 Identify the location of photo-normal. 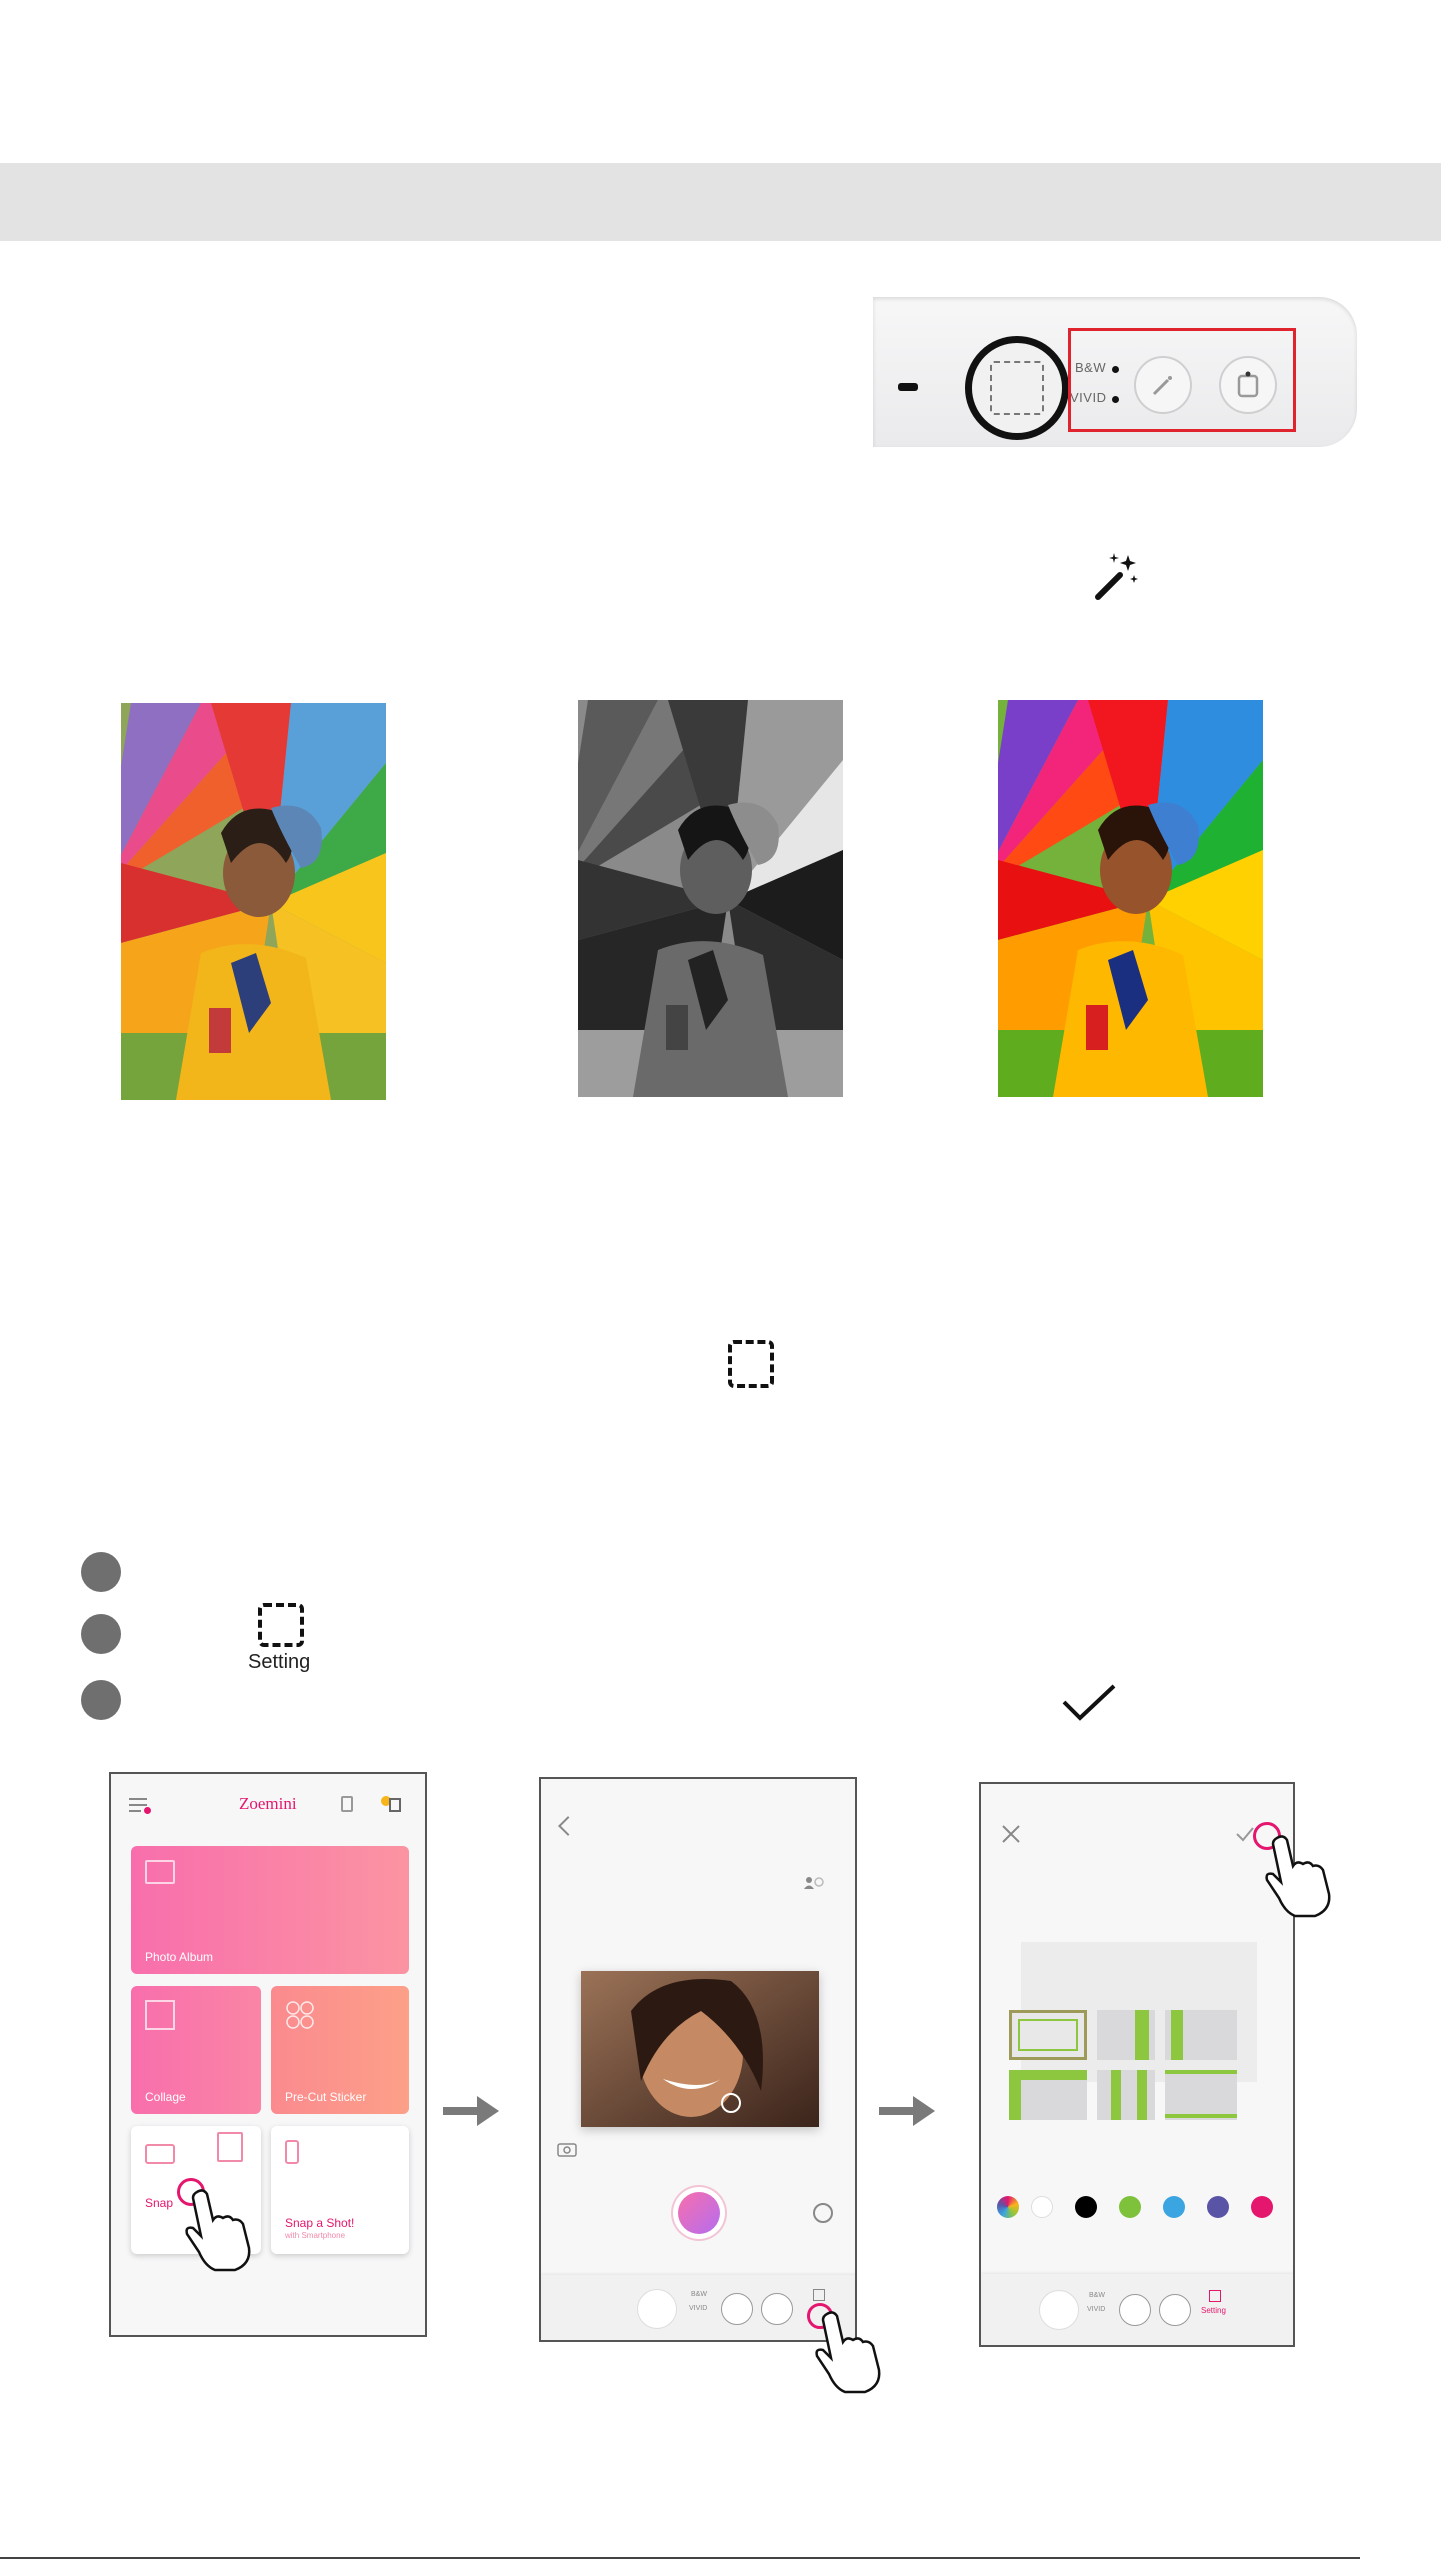
(253, 901).